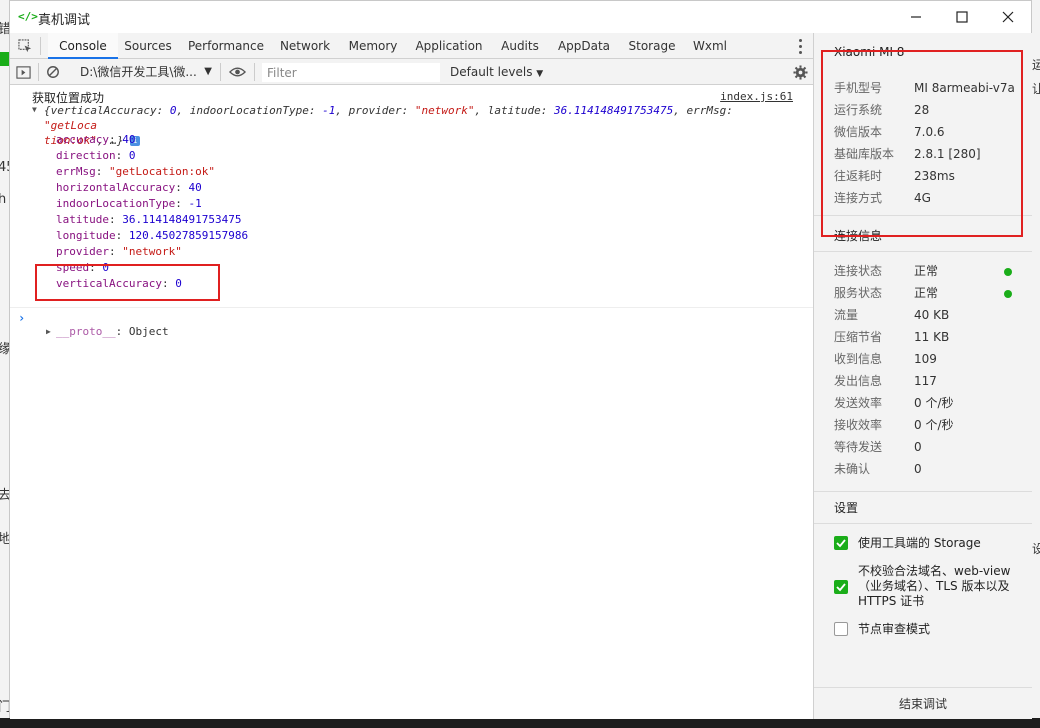  I want to click on tab-network: Network, so click(305, 46).